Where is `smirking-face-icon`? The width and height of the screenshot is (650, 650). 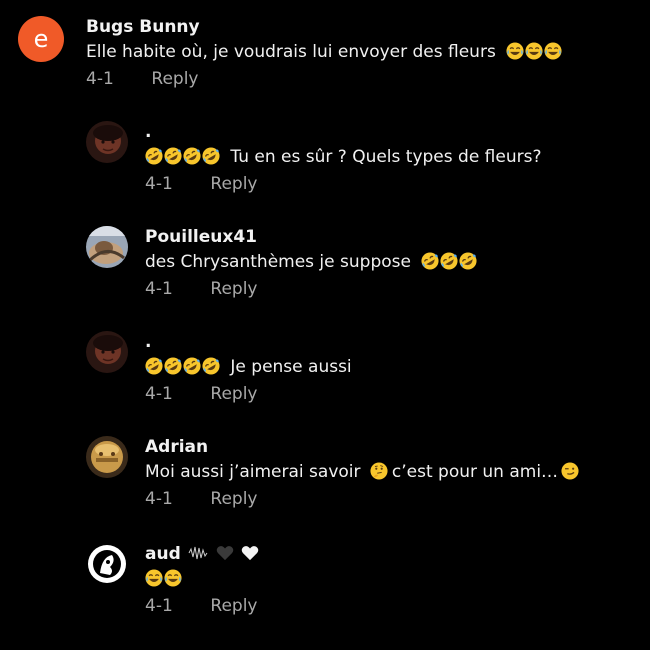
smirking-face-icon is located at coordinates (570, 471).